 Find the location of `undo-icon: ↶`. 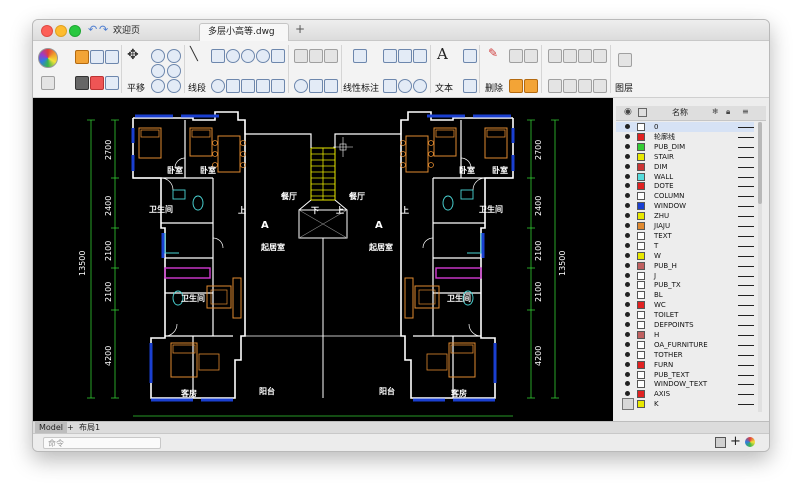

undo-icon: ↶ is located at coordinates (92, 29).